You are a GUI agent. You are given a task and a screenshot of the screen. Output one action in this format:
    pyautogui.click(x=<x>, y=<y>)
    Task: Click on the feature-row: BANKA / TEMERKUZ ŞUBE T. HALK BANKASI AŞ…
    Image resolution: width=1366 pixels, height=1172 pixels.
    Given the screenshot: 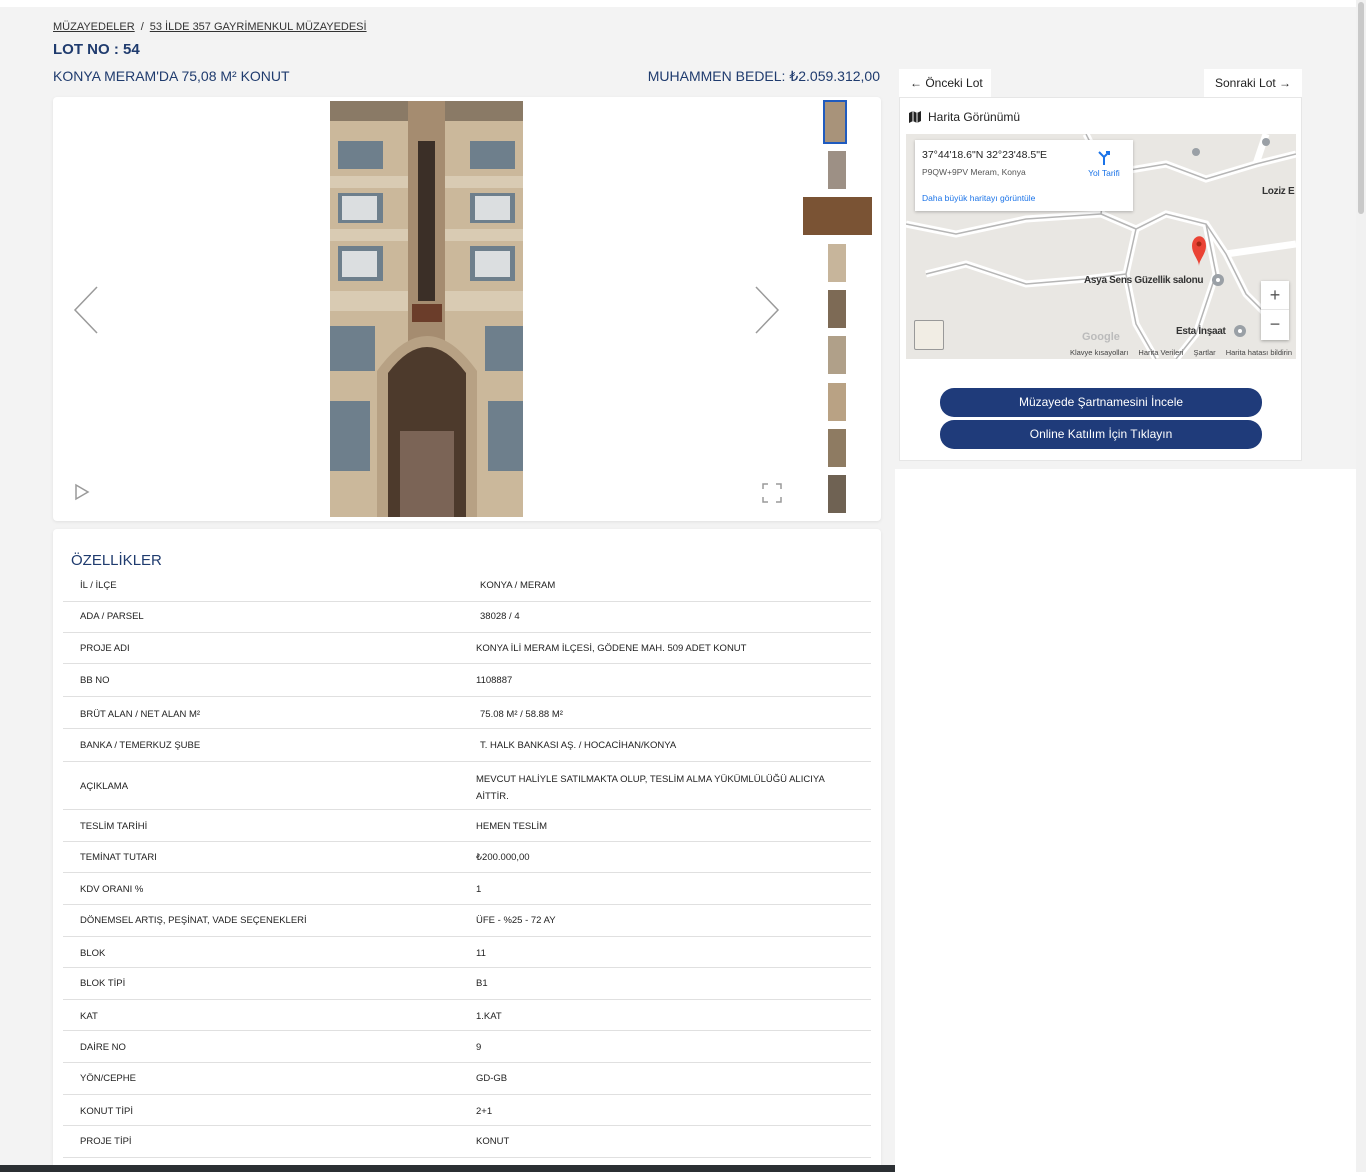 What is the action you would take?
    pyautogui.click(x=467, y=745)
    